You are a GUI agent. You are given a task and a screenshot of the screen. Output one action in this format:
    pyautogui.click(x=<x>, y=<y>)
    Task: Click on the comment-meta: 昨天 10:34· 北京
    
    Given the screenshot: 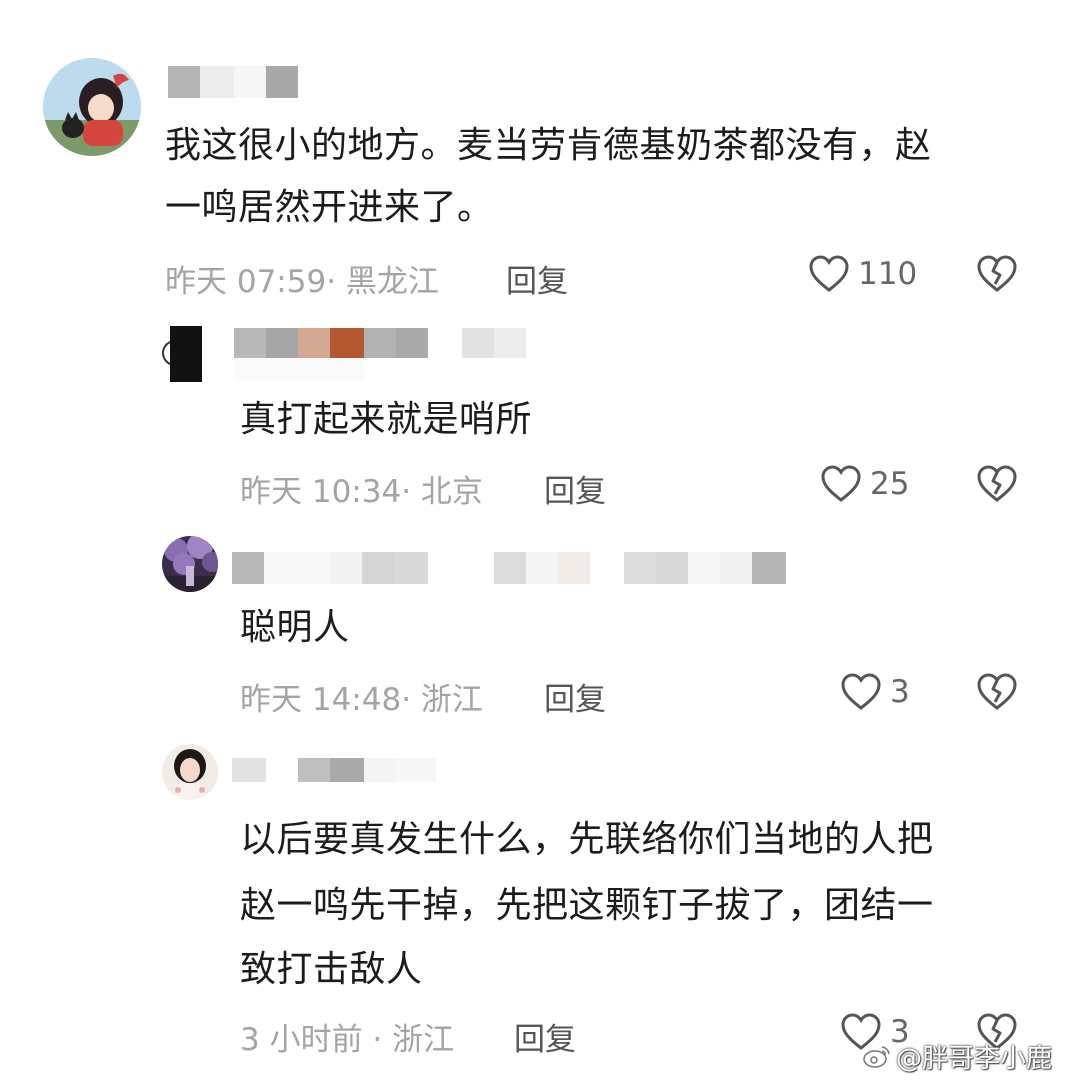 What is the action you would take?
    pyautogui.click(x=361, y=492)
    